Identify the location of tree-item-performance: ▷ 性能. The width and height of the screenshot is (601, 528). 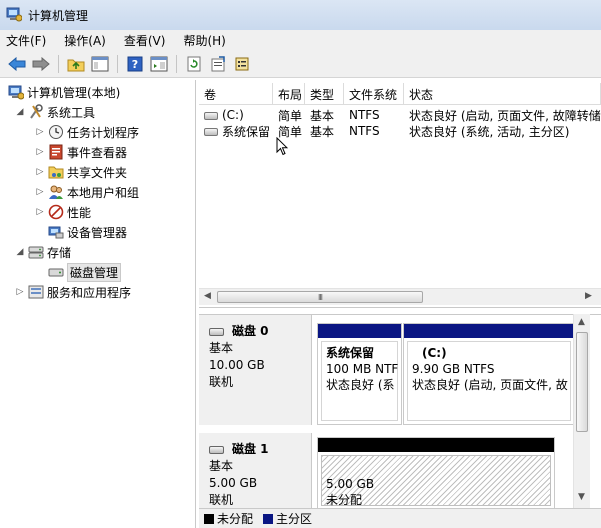
(62, 212).